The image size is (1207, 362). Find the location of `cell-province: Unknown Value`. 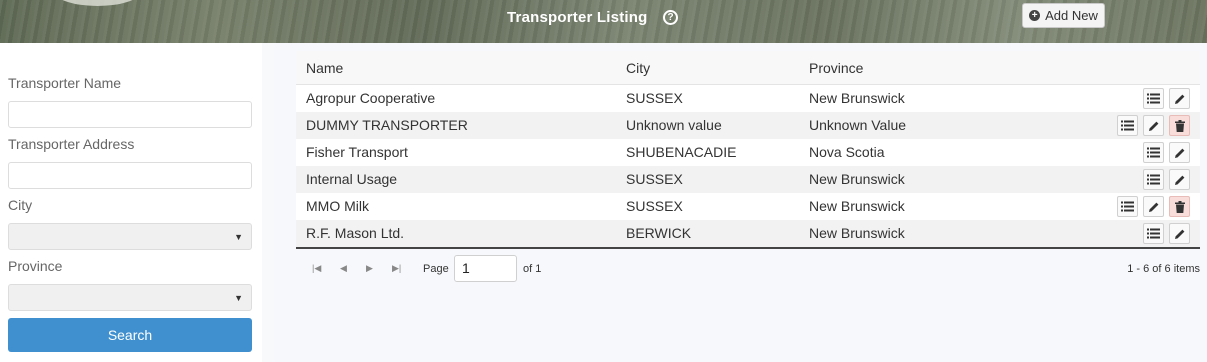

cell-province: Unknown Value is located at coordinates (858, 125).